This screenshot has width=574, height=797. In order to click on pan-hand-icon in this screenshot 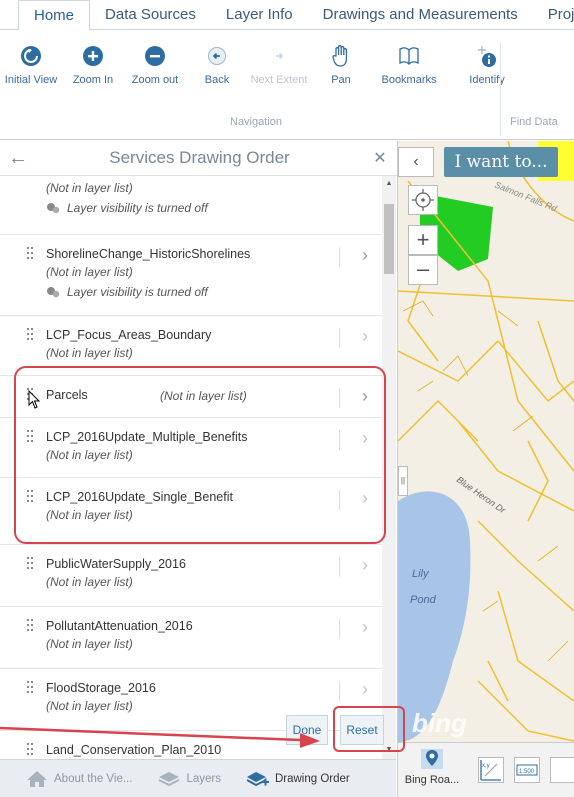, I will do `click(341, 56)`.